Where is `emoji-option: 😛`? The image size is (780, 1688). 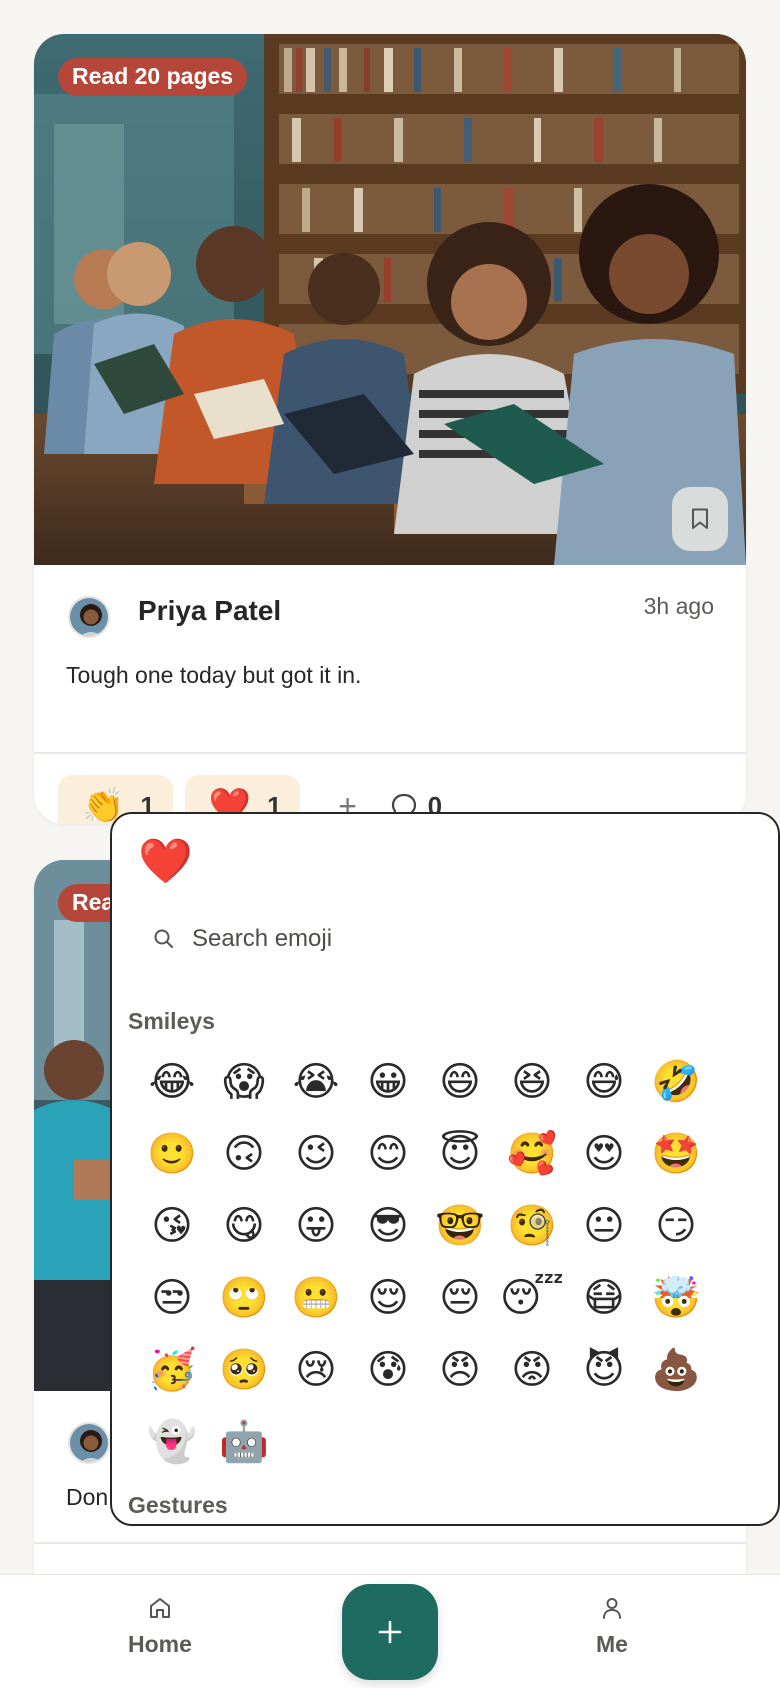
emoji-option: 😛 is located at coordinates (316, 1226).